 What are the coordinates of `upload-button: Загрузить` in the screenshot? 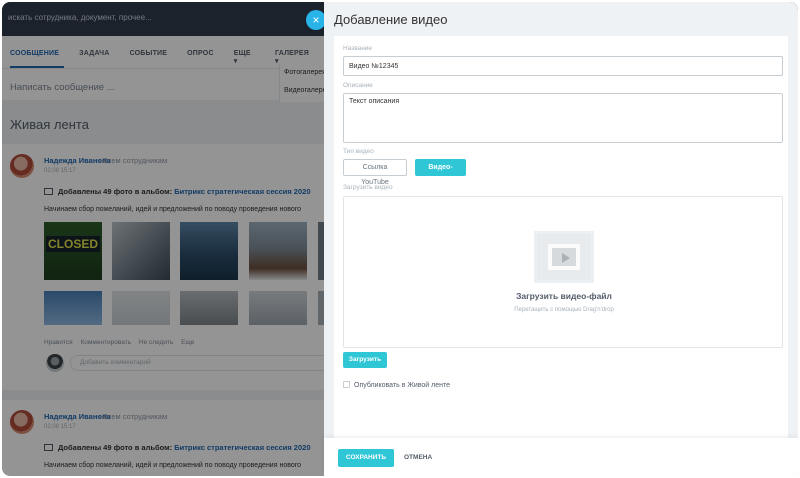 It's located at (365, 360).